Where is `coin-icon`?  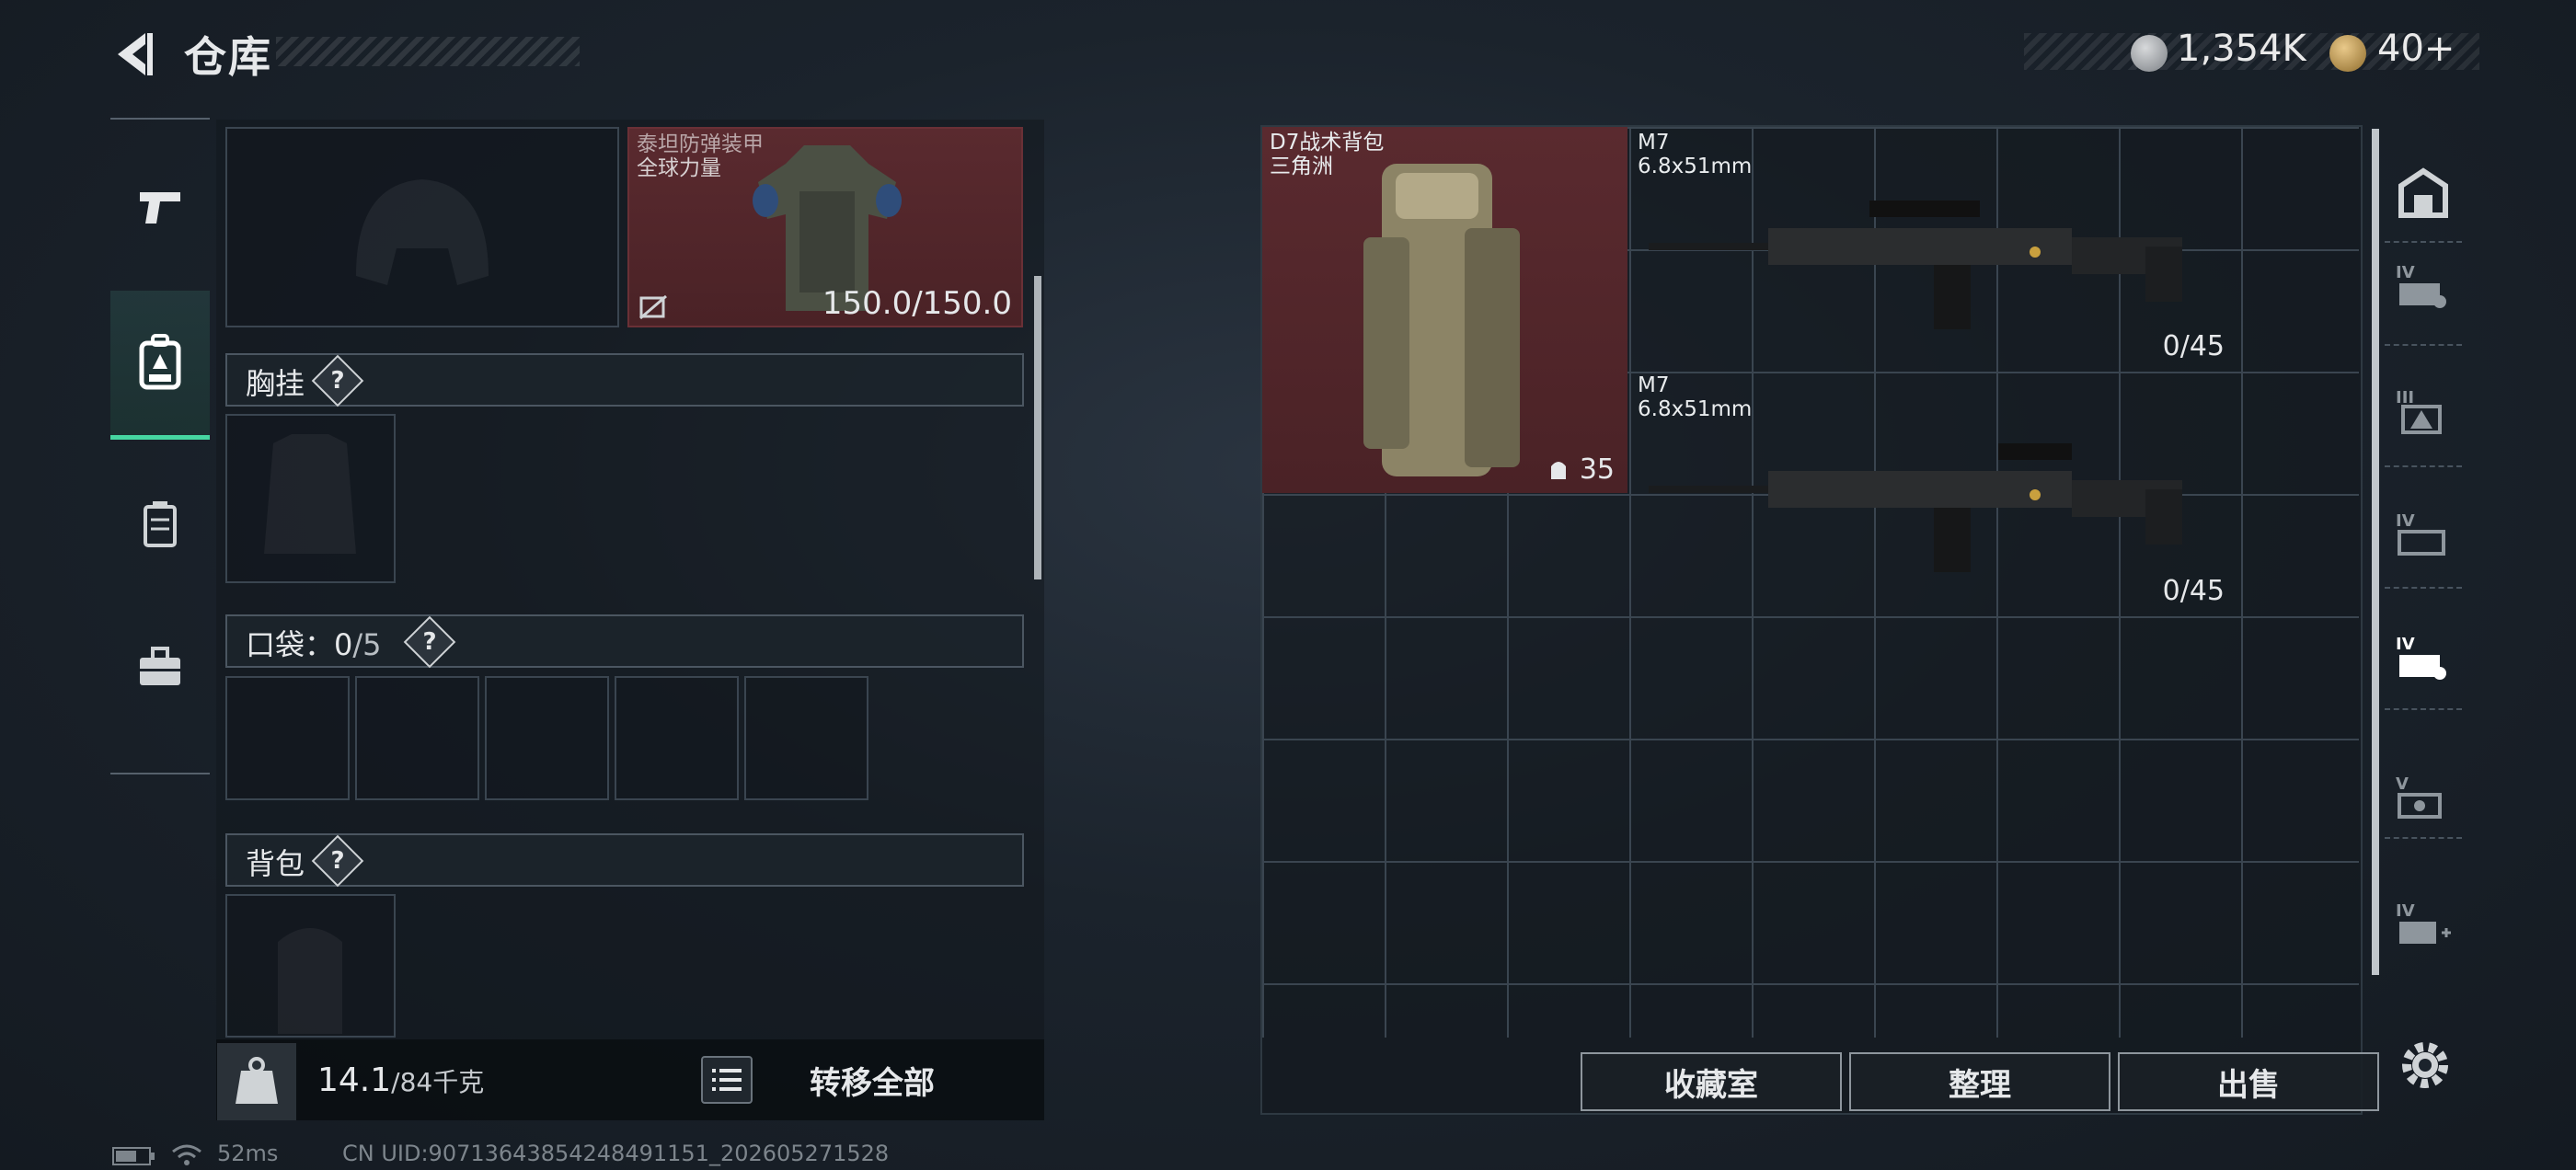 coin-icon is located at coordinates (2149, 53).